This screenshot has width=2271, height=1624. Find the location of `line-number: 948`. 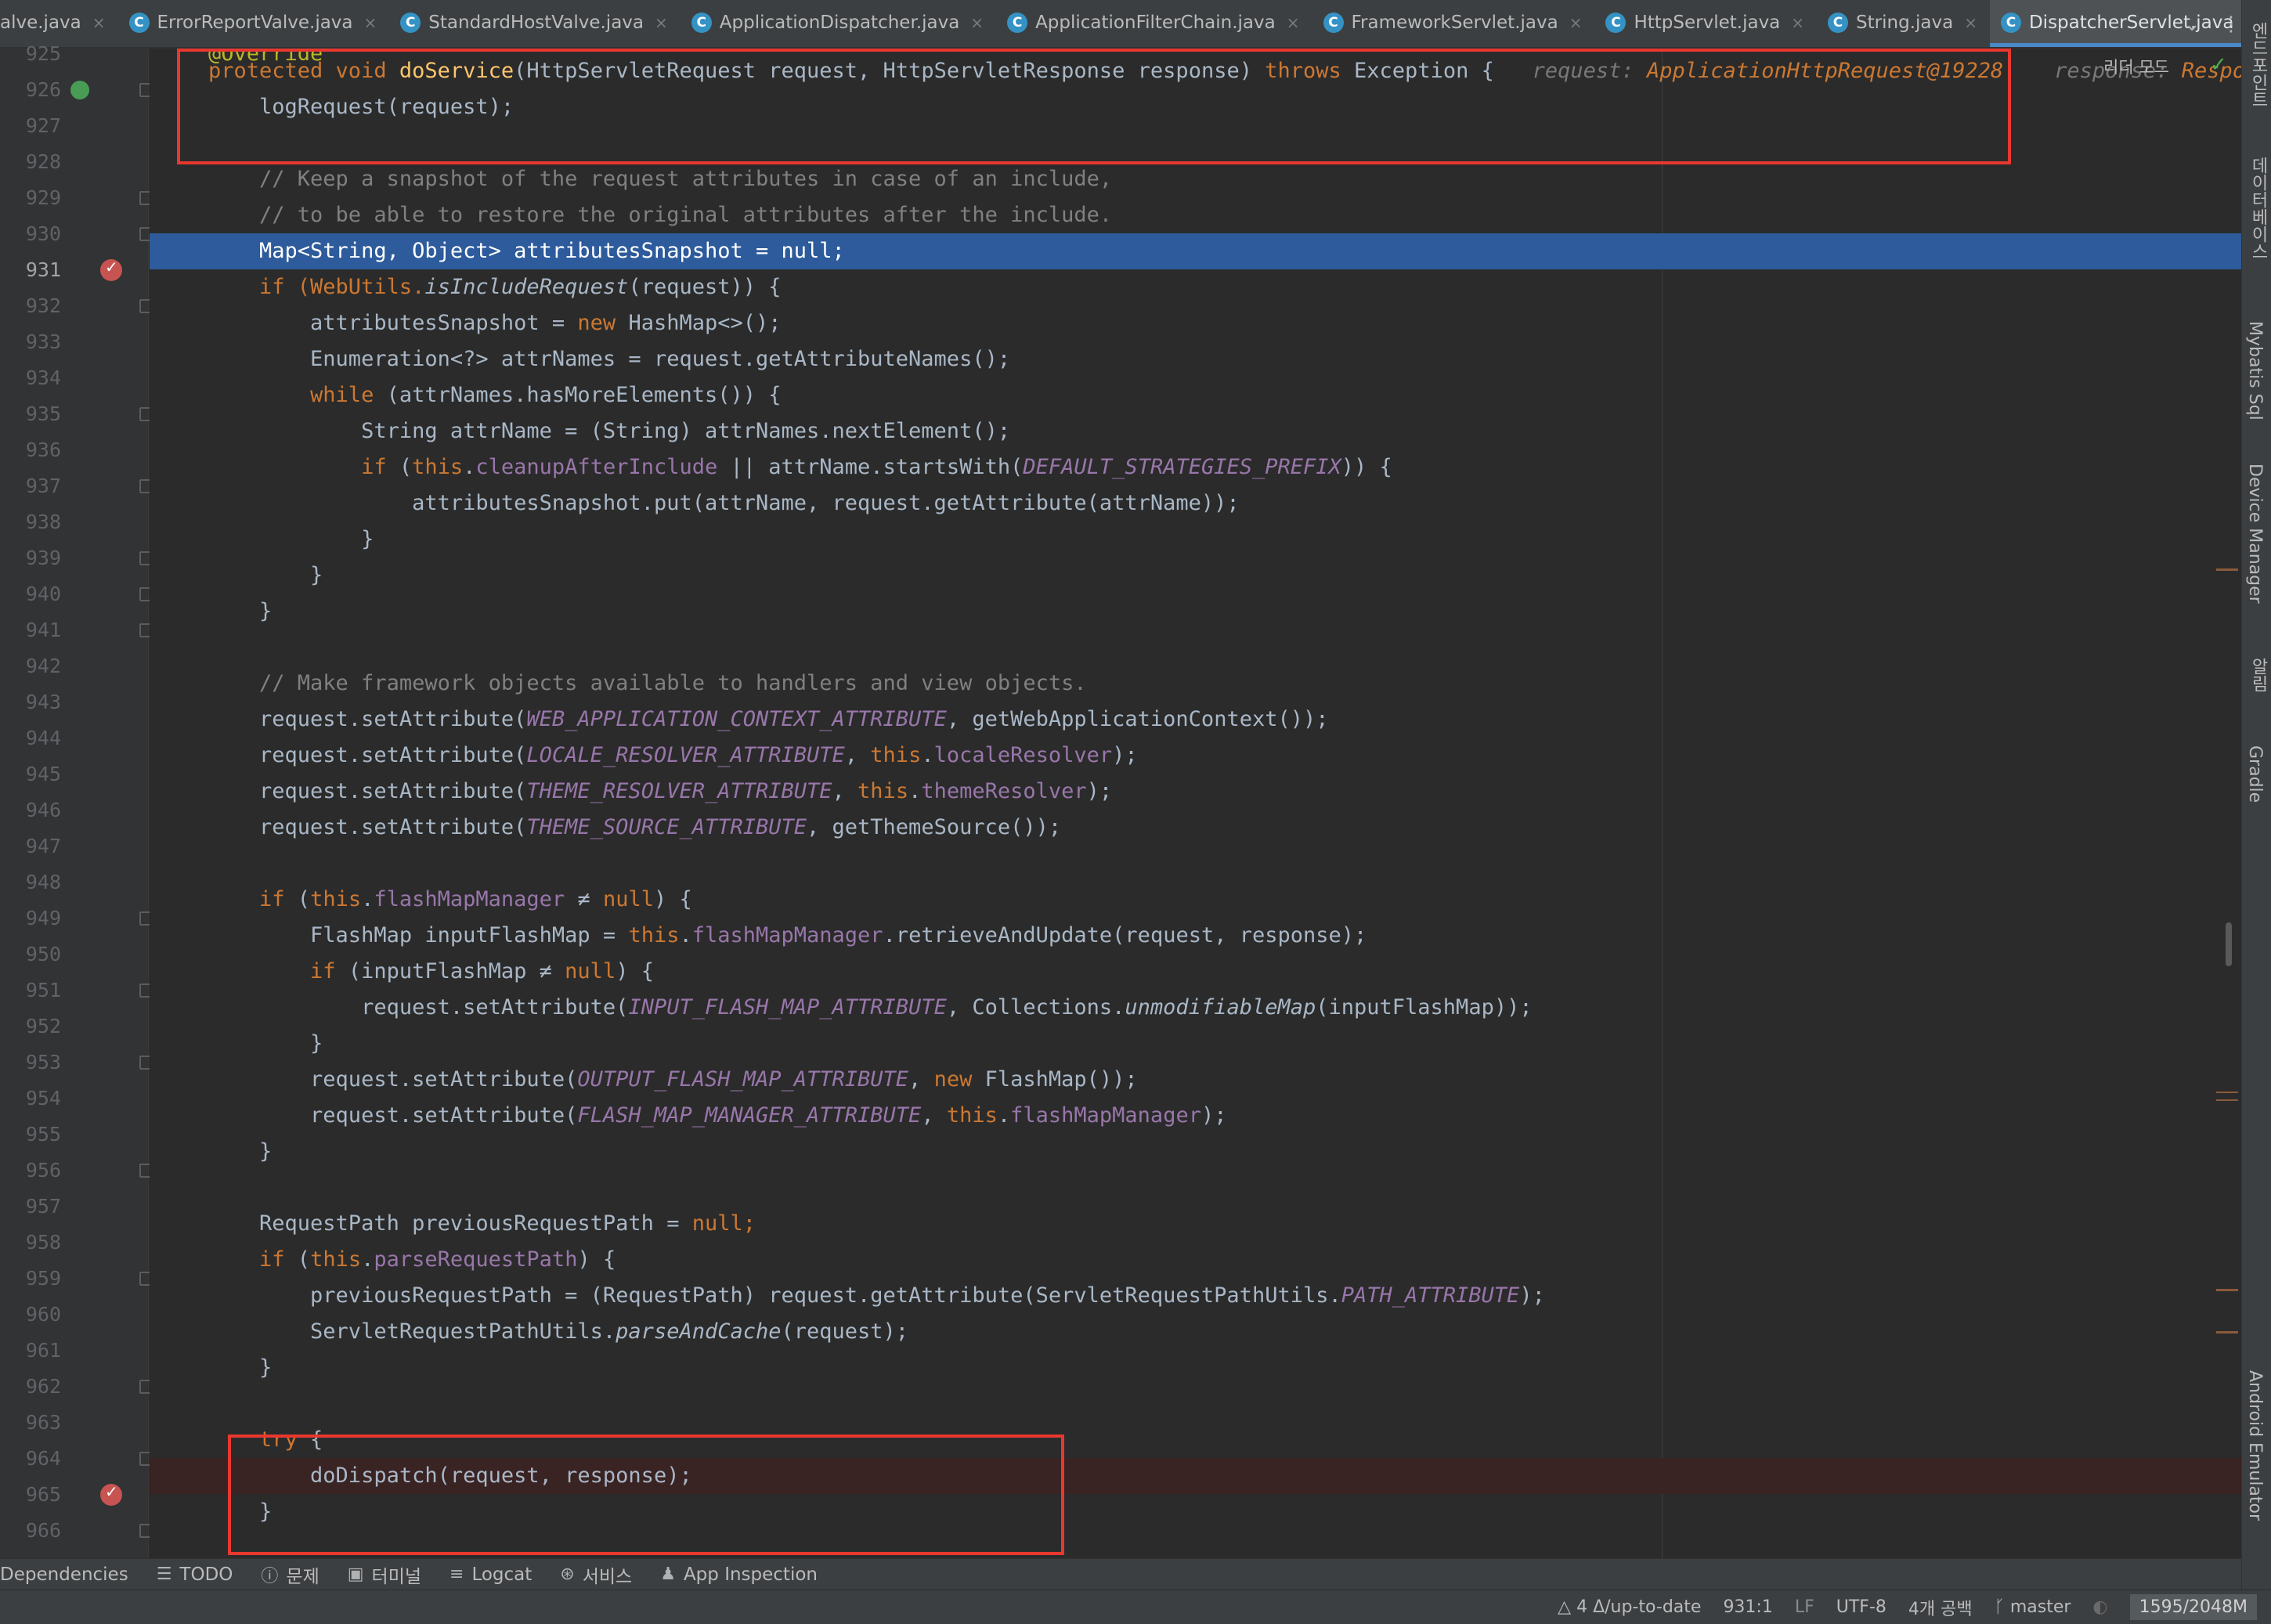

line-number: 948 is located at coordinates (31, 882).